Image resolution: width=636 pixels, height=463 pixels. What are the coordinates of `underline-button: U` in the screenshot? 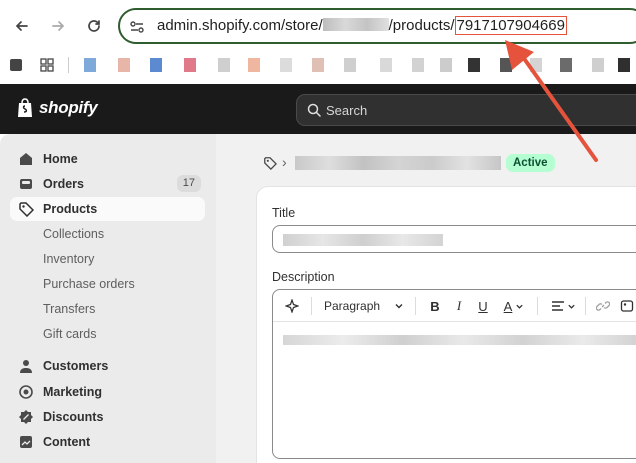 It's located at (483, 306).